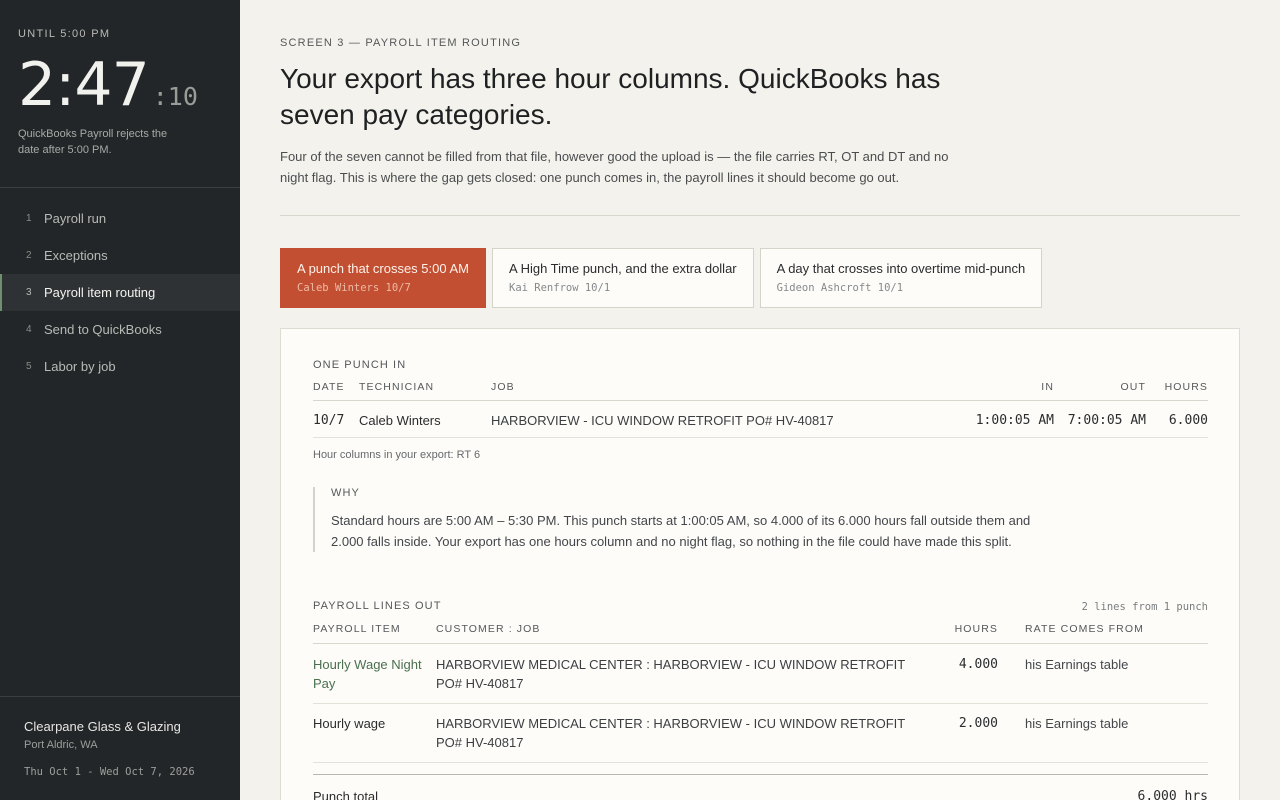 Image resolution: width=1280 pixels, height=800 pixels. Describe the element at coordinates (345, 493) in the screenshot. I see `why-title: WHY` at that location.